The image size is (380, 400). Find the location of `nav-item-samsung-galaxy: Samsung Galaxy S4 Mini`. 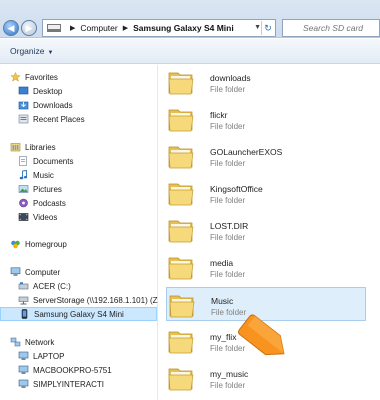

nav-item-samsung-galaxy: Samsung Galaxy S4 Mini is located at coordinates (78, 314).